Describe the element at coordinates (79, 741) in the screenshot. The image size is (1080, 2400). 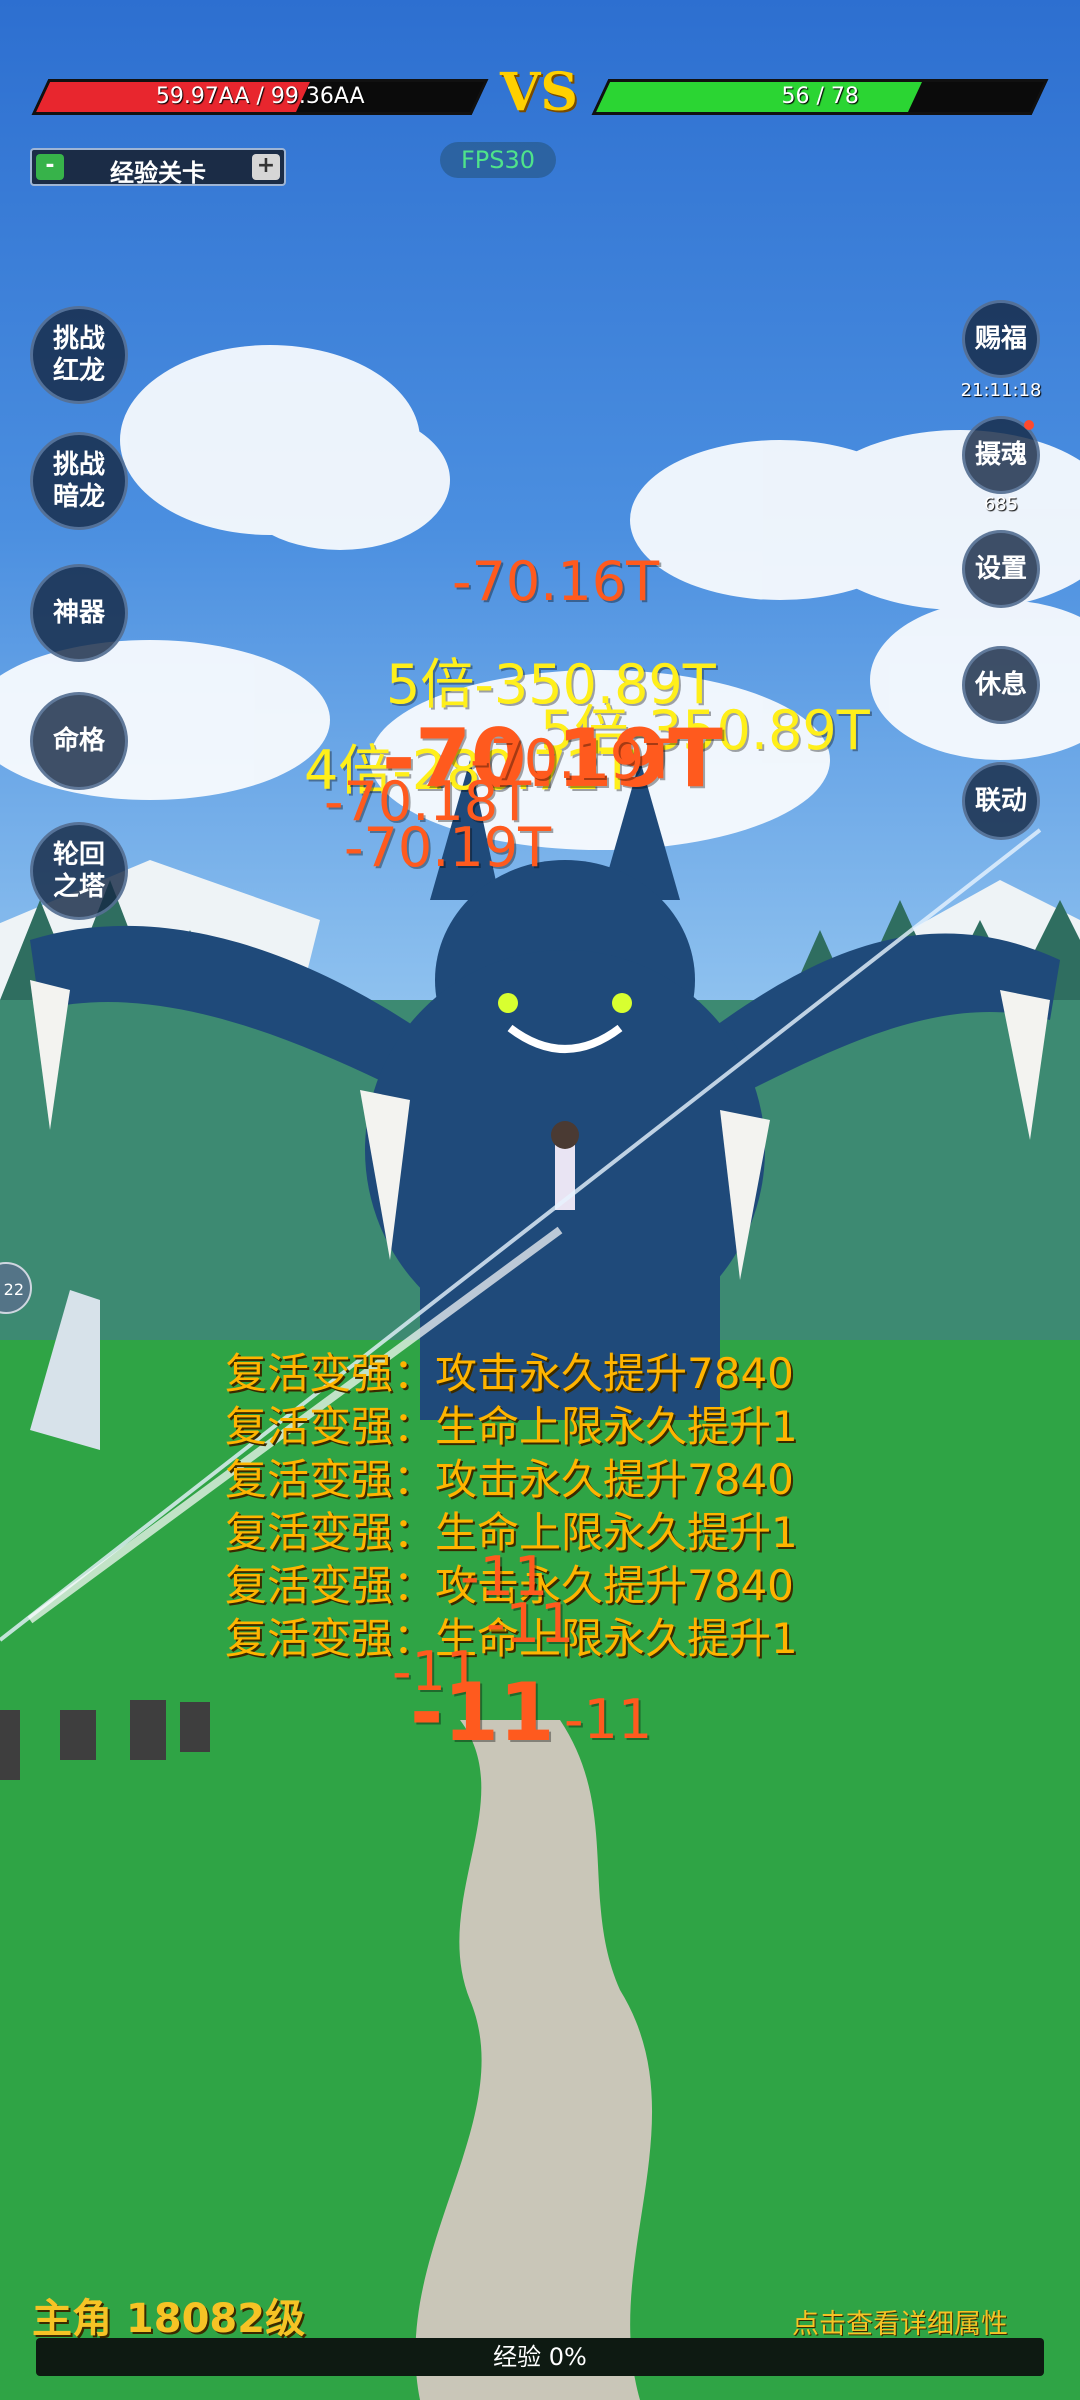
I see `fate-button: 命格` at that location.